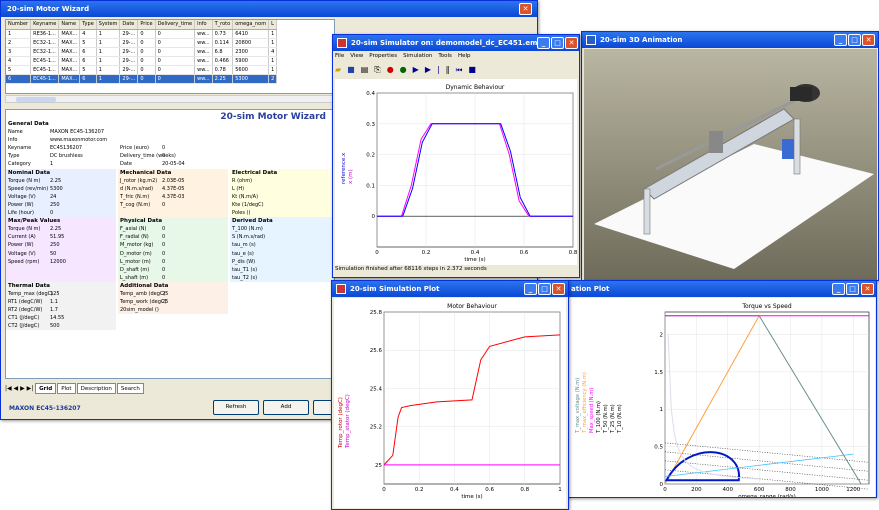  I want to click on forward-icon: ▶|, so click(435, 69).